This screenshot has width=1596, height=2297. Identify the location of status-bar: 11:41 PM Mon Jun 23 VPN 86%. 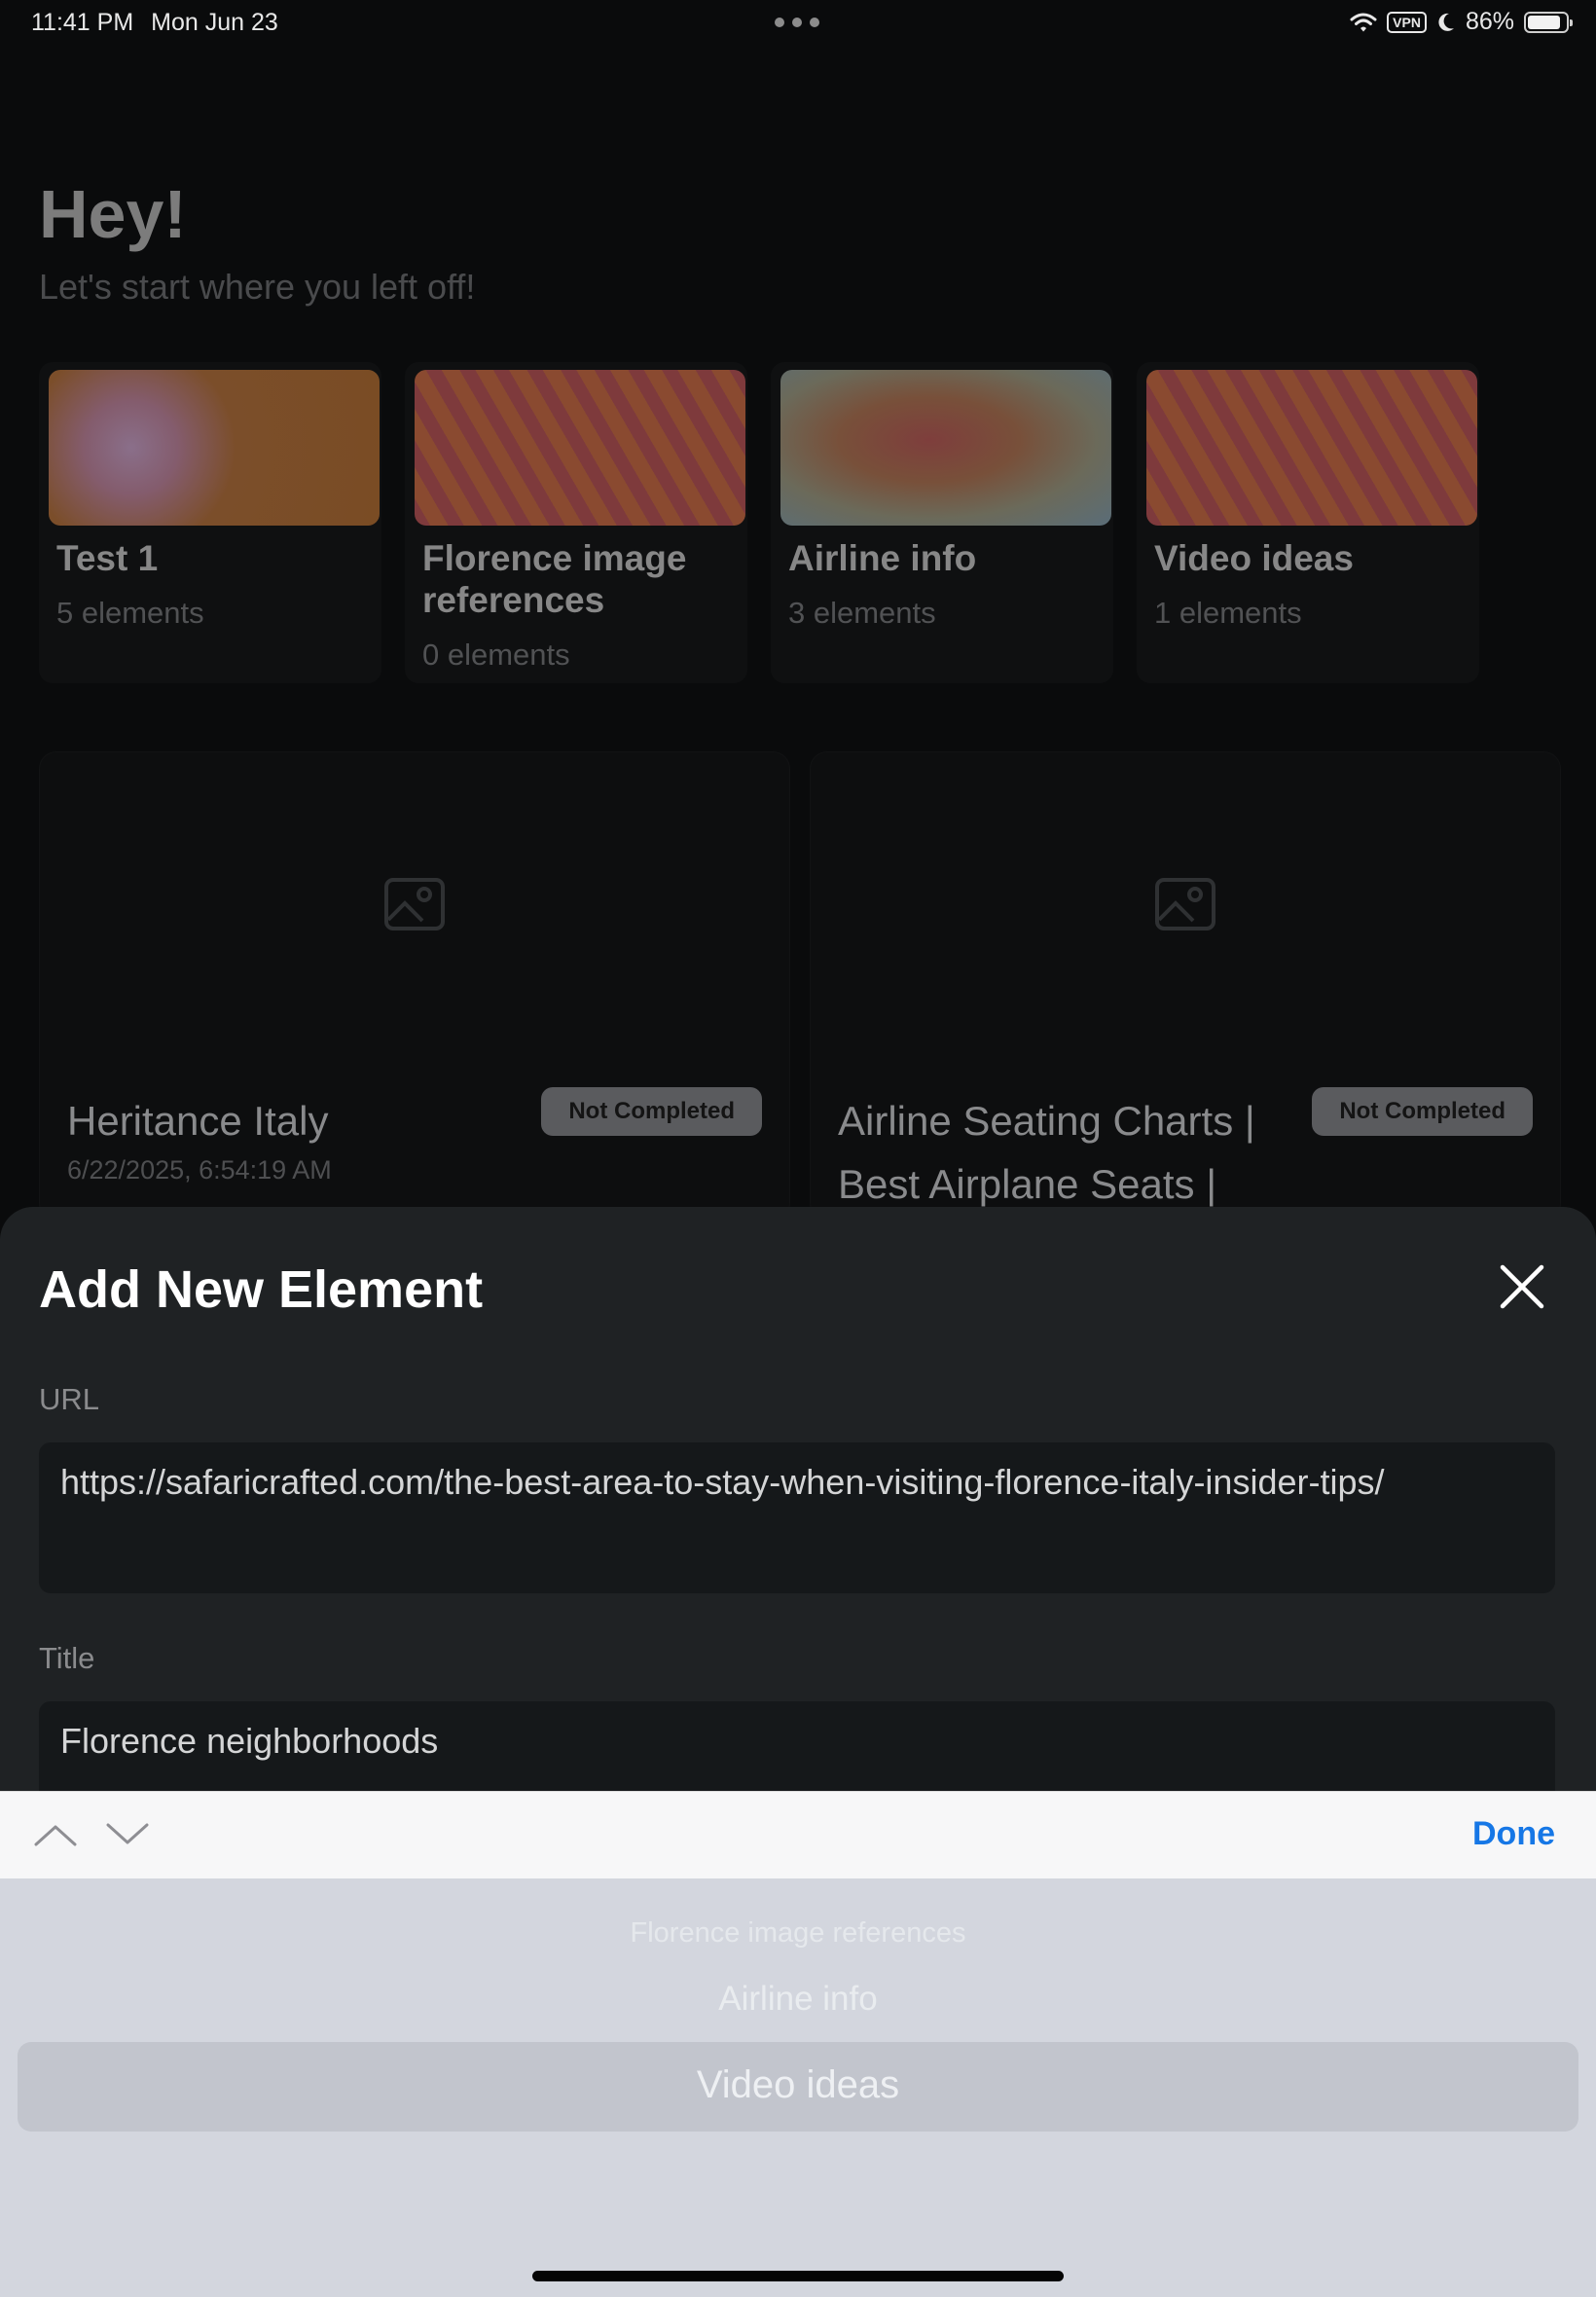
(798, 25).